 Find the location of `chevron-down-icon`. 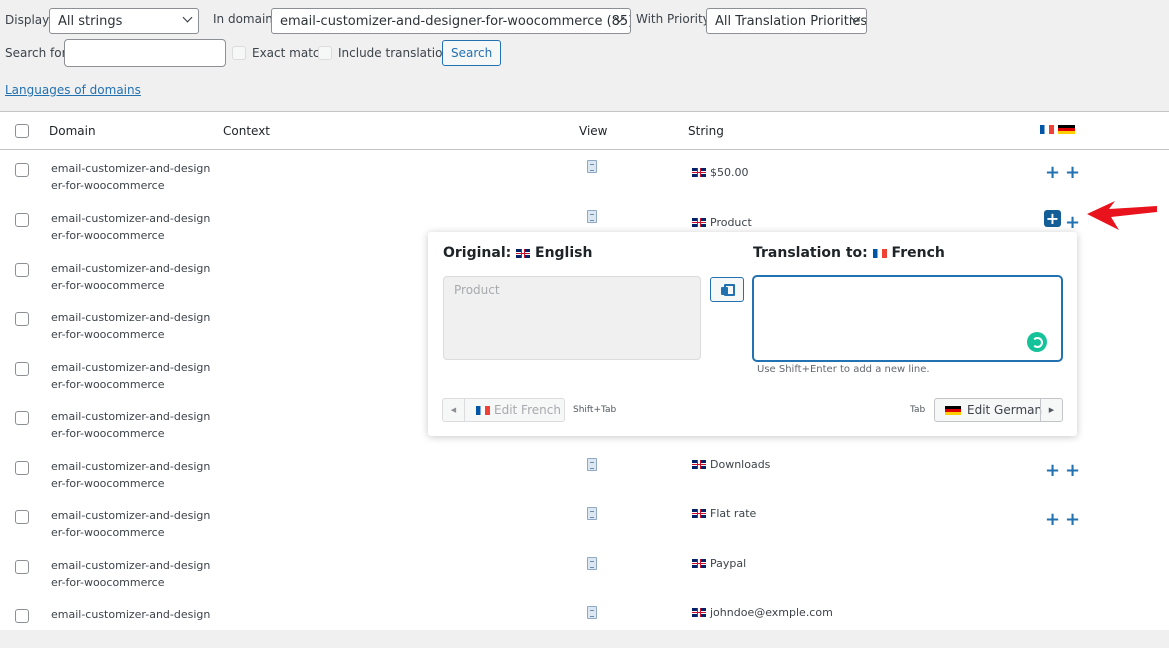

chevron-down-icon is located at coordinates (187, 17).